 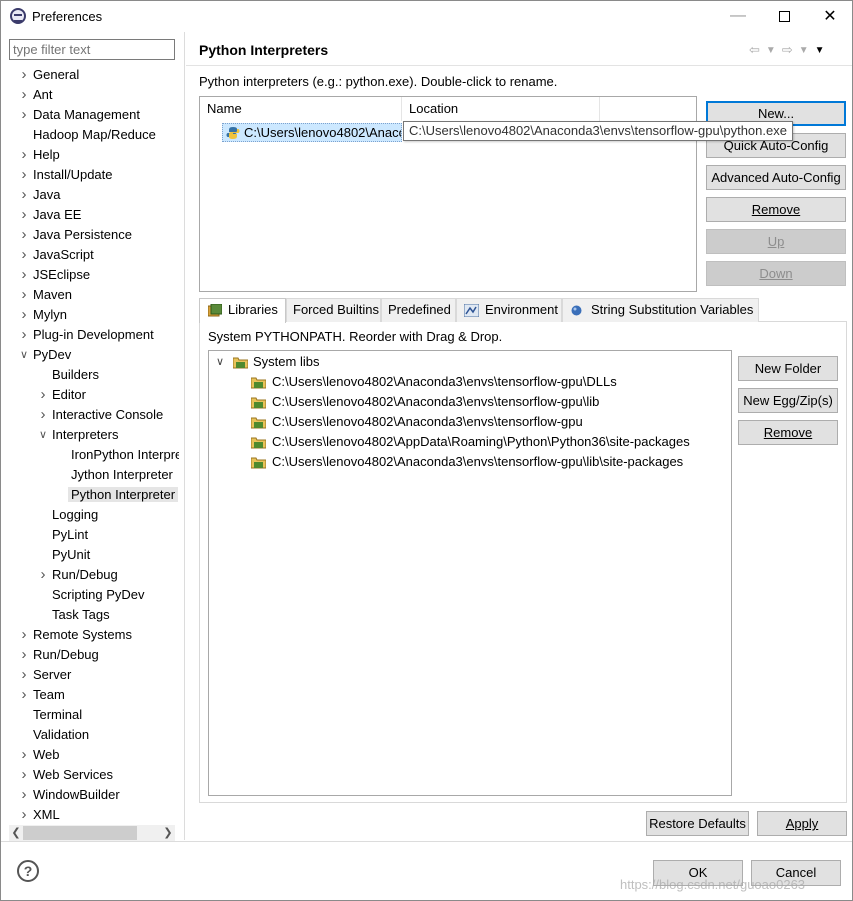 What do you see at coordinates (57, 715) in the screenshot?
I see `tree-item: Terminal` at bounding box center [57, 715].